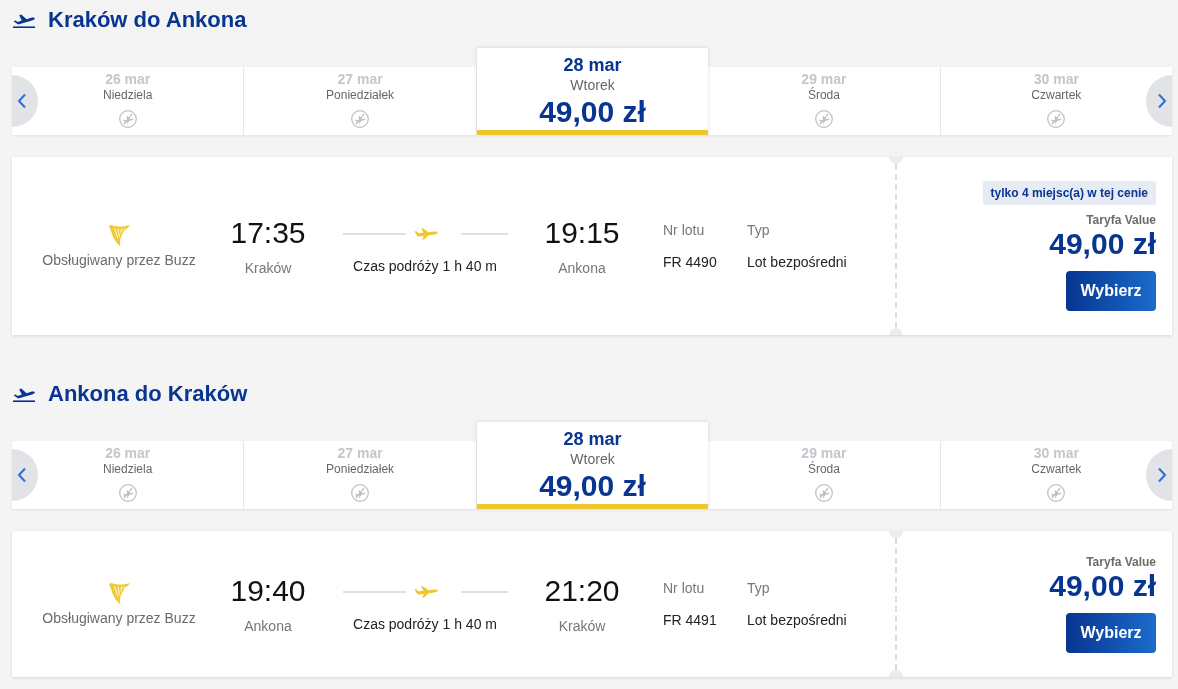 Image resolution: width=1178 pixels, height=689 pixels. What do you see at coordinates (1069, 193) in the screenshot?
I see `availability-badge: tylko 4 miejsc(a) w tej cenie` at bounding box center [1069, 193].